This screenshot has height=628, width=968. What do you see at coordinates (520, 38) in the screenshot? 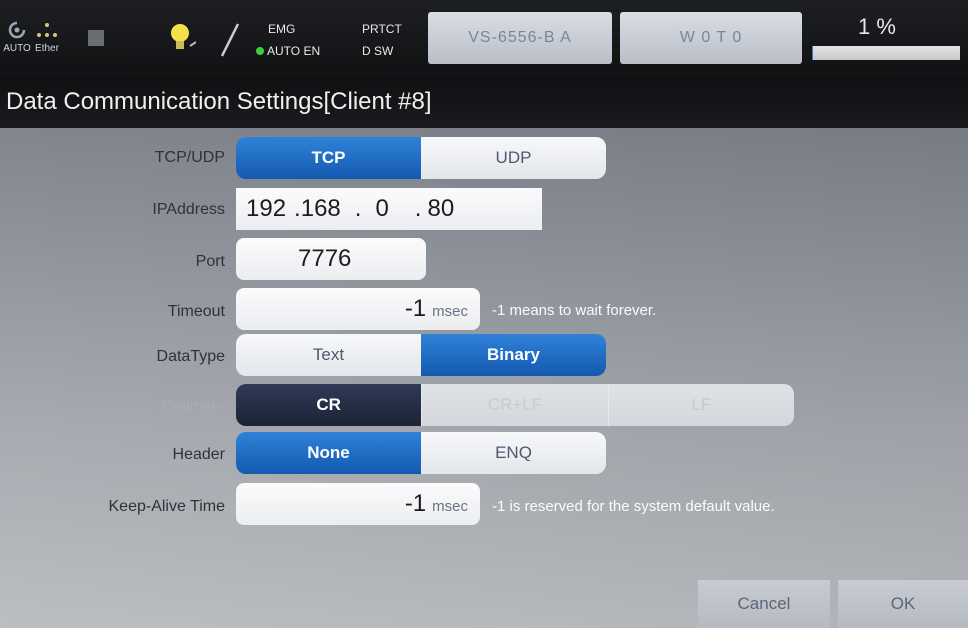
I see `model-button: VS-6556-B A` at bounding box center [520, 38].